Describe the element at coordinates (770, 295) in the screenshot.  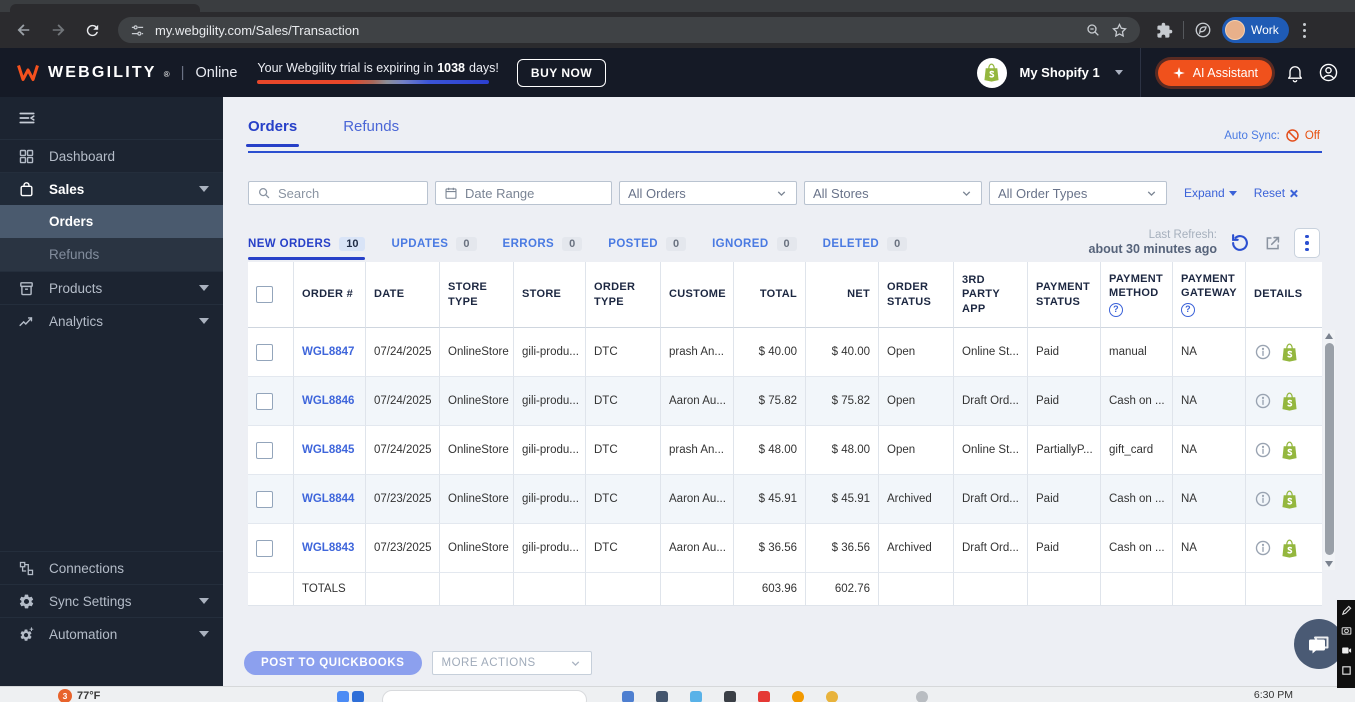
I see `column-header-total: TOTAL` at that location.